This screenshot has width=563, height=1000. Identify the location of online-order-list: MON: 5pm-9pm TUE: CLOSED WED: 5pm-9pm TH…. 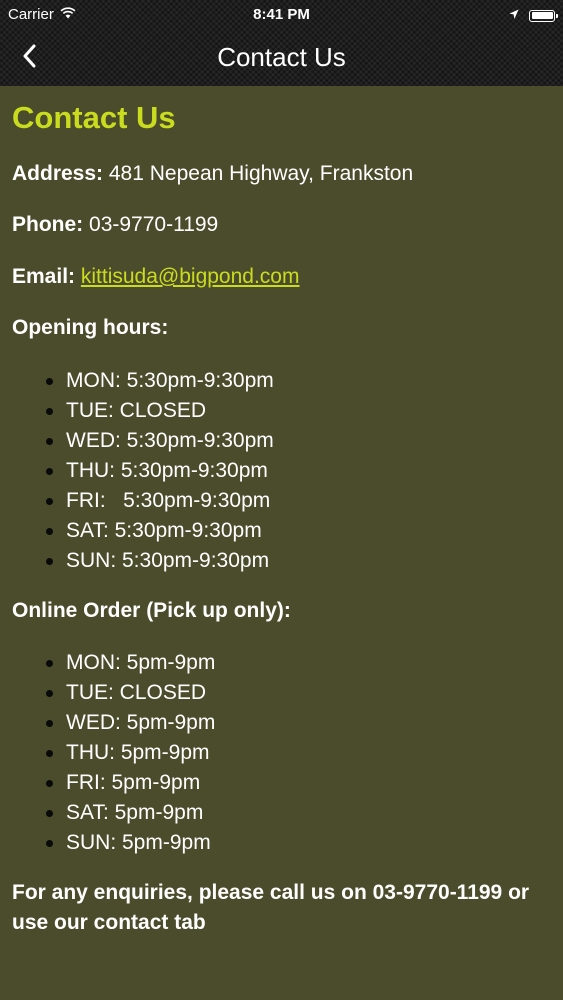
(113, 753).